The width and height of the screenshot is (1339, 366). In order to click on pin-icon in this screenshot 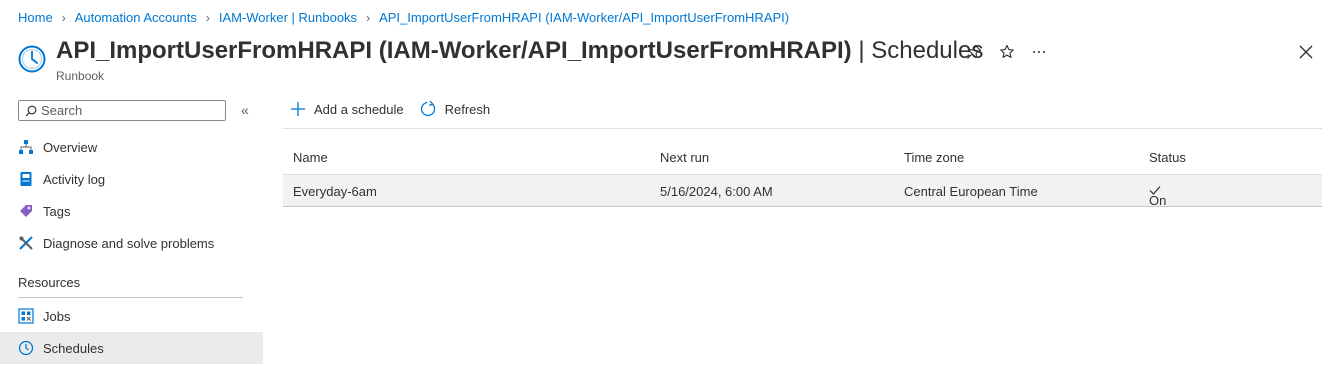, I will do `click(974, 52)`.